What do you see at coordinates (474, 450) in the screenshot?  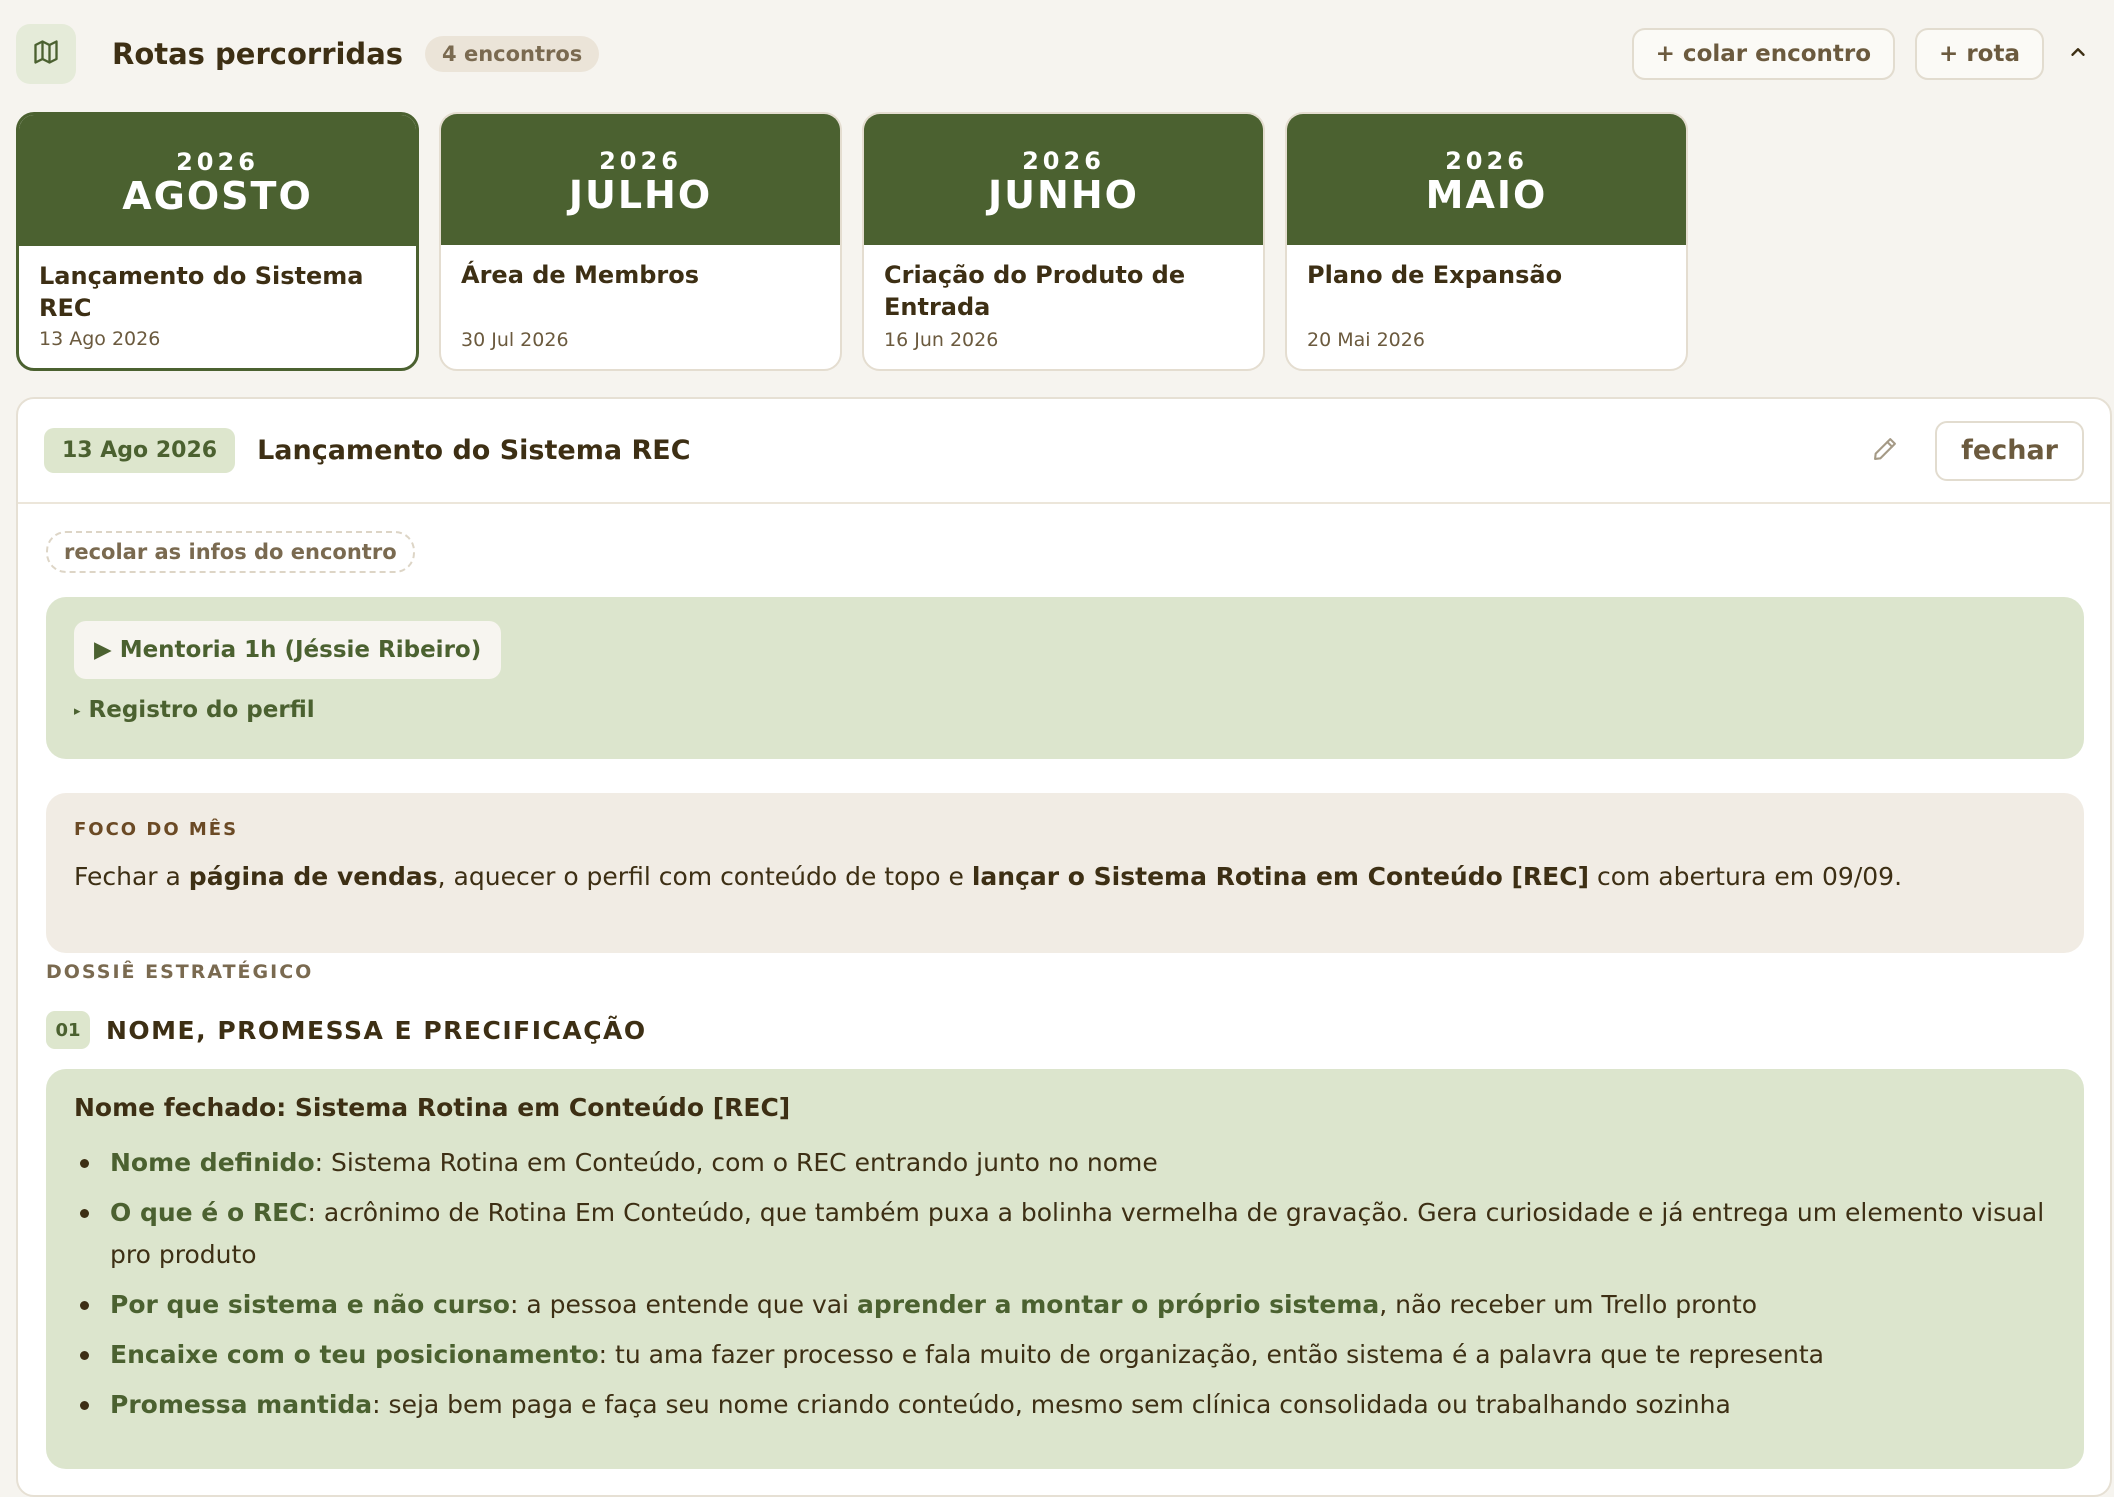 I see `detail-title: Lançamento do Sistema REC` at bounding box center [474, 450].